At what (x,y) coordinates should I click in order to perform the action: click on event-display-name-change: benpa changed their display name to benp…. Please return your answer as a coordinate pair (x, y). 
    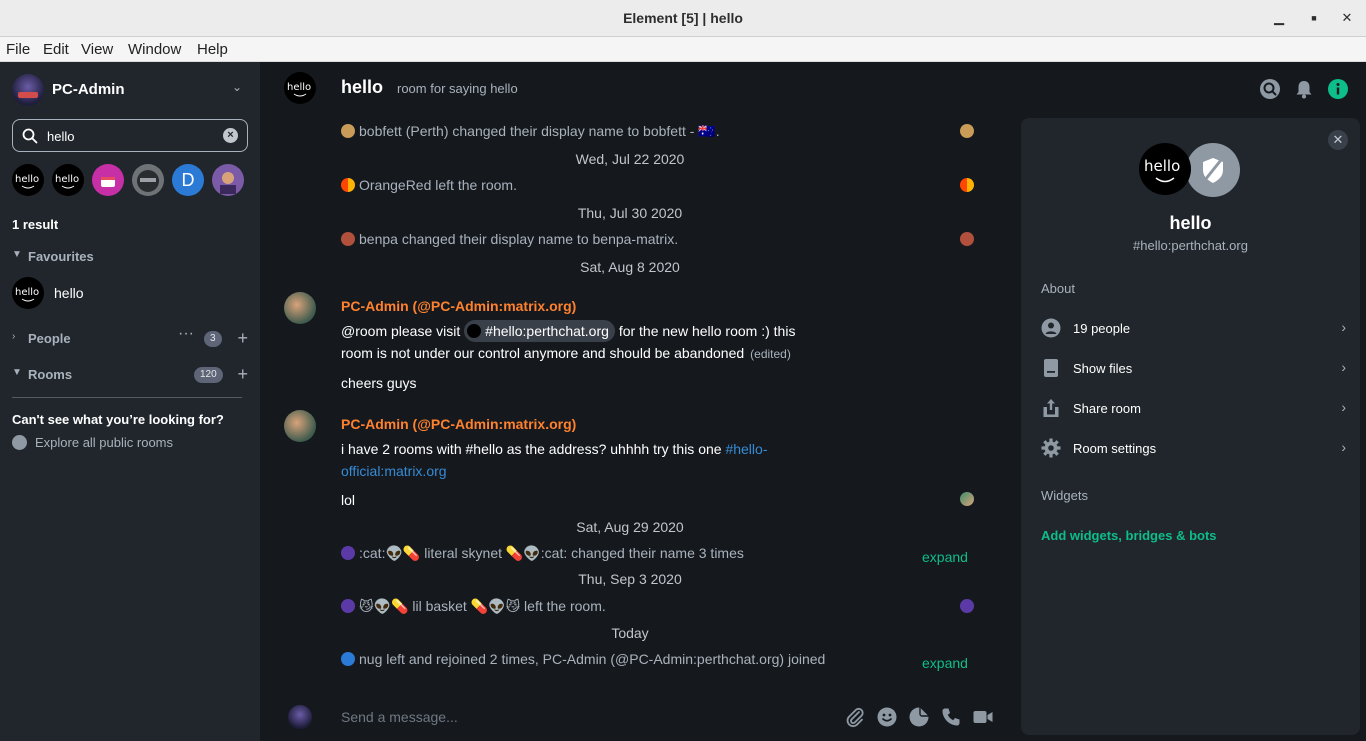
    Looking at the image, I should click on (509, 239).